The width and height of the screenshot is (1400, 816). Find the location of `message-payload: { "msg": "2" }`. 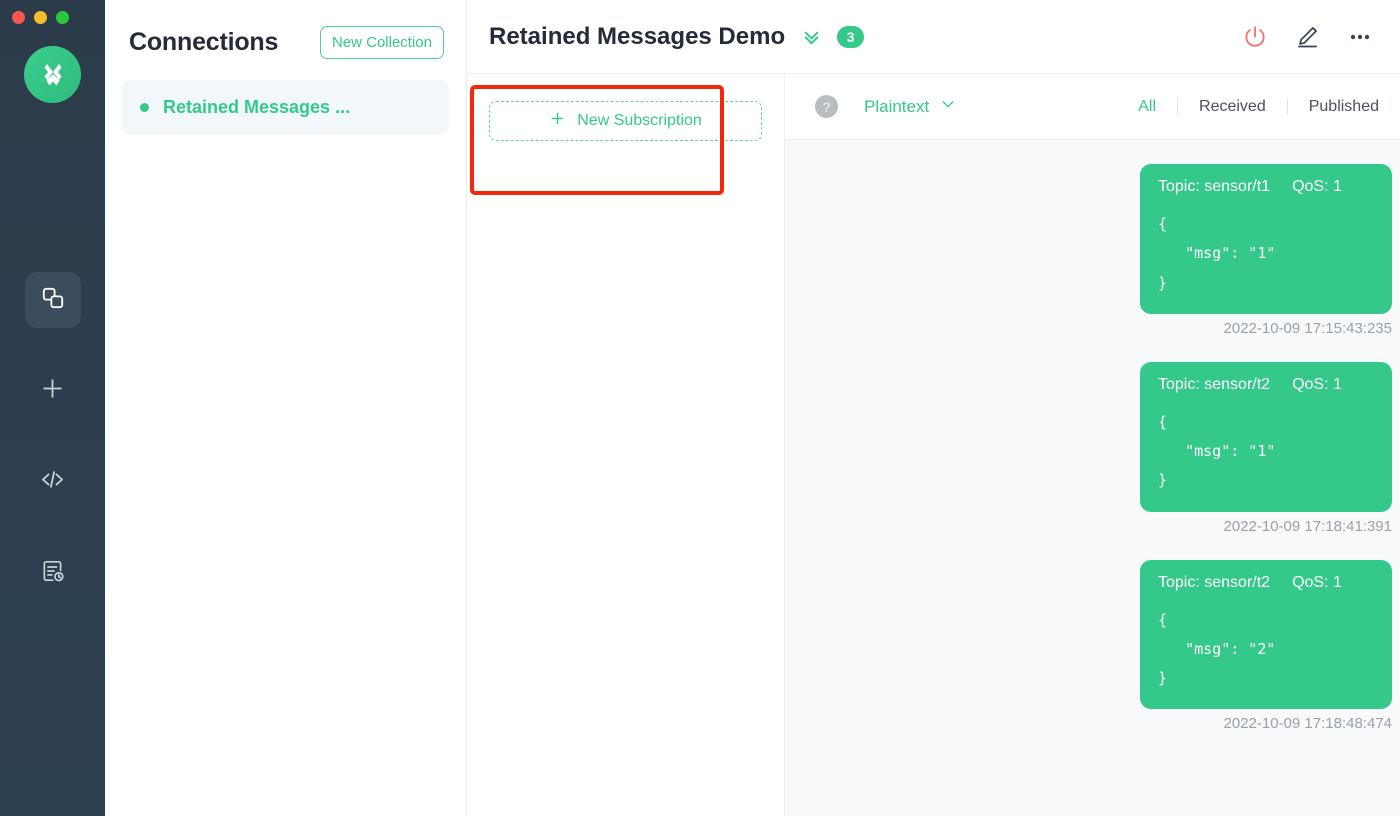

message-payload: { "msg": "2" } is located at coordinates (1217, 649).